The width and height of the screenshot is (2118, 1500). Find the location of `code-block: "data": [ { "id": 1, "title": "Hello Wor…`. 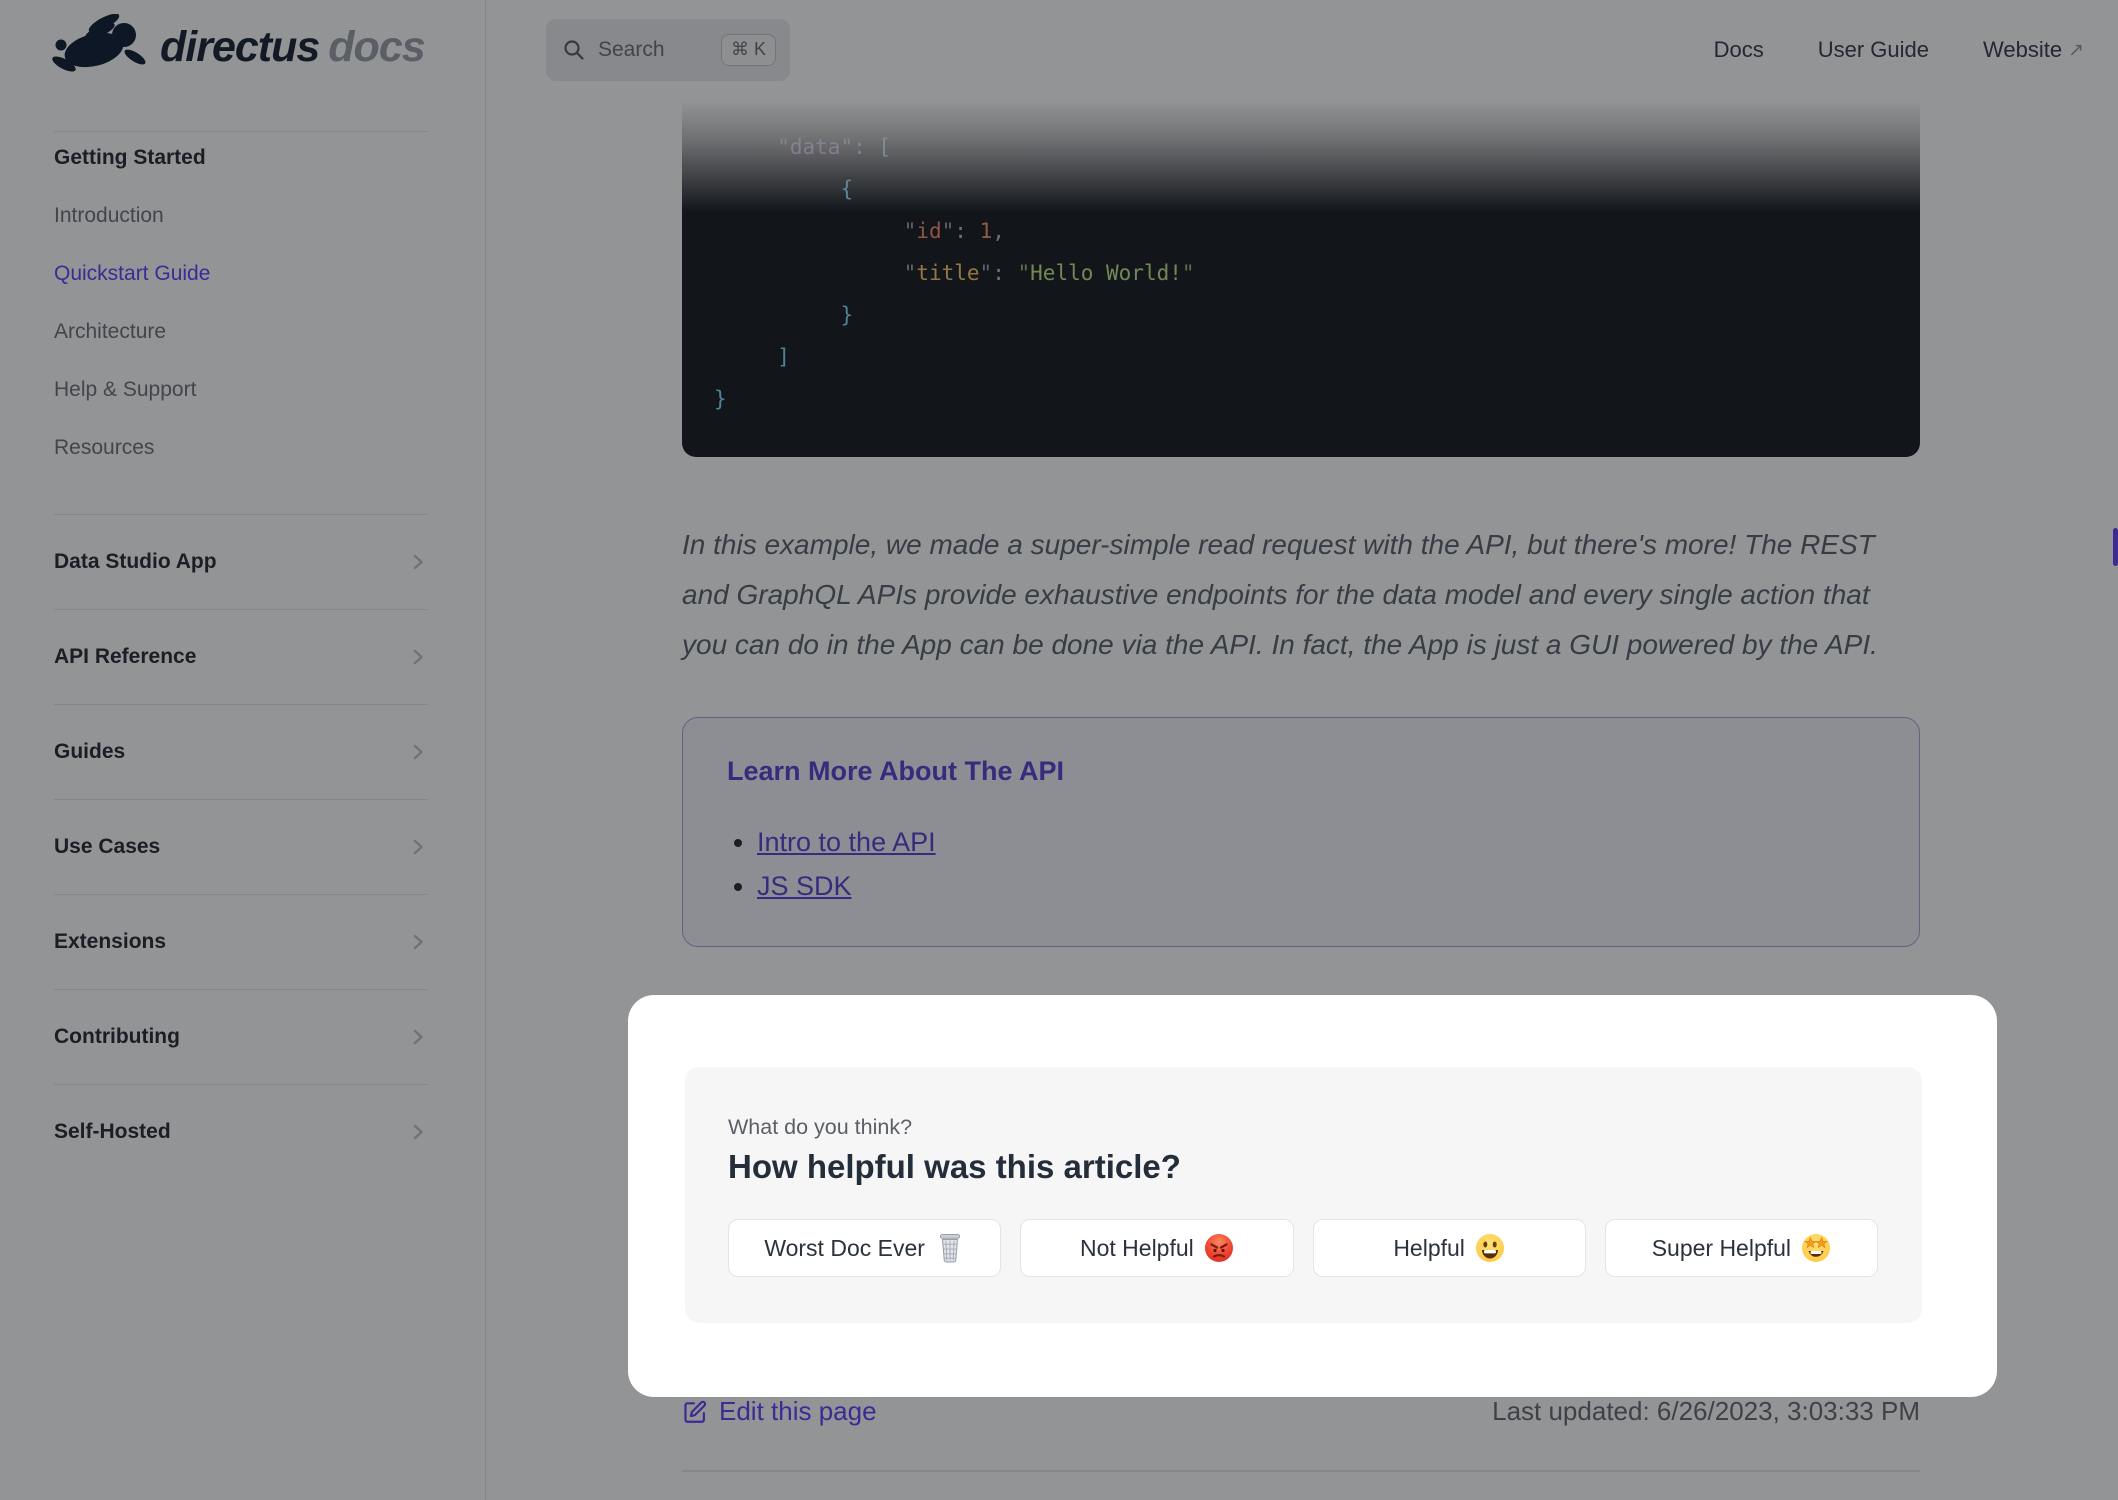

code-block: "data": [ { "id": 1, "title": "Hello Wor… is located at coordinates (1301, 278).